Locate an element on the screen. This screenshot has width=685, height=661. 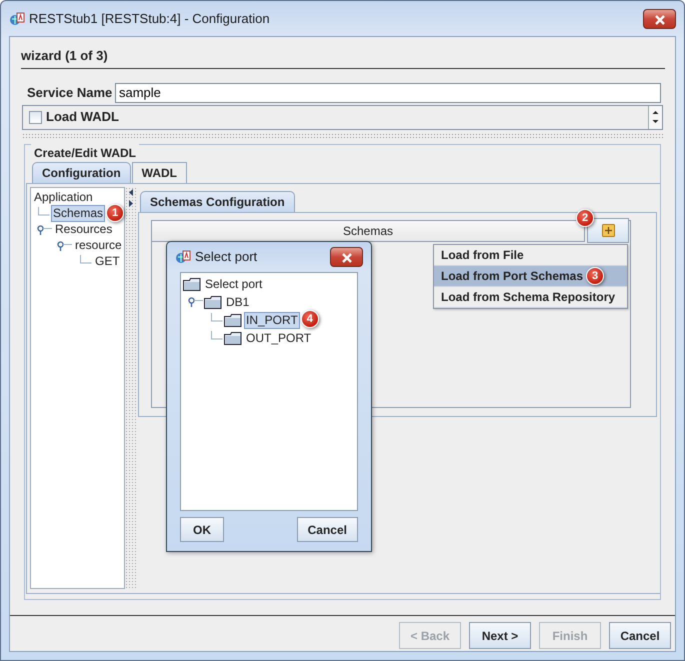
plus-icon is located at coordinates (608, 230).